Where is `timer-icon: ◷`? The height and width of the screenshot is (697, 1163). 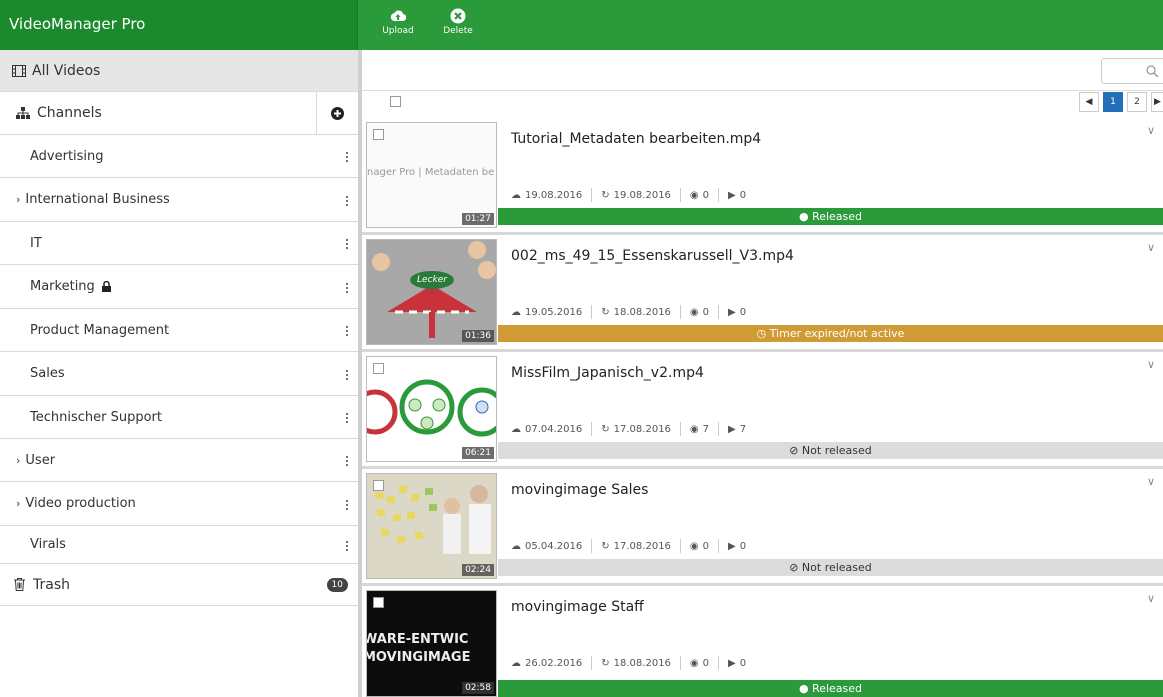 timer-icon: ◷ is located at coordinates (763, 333).